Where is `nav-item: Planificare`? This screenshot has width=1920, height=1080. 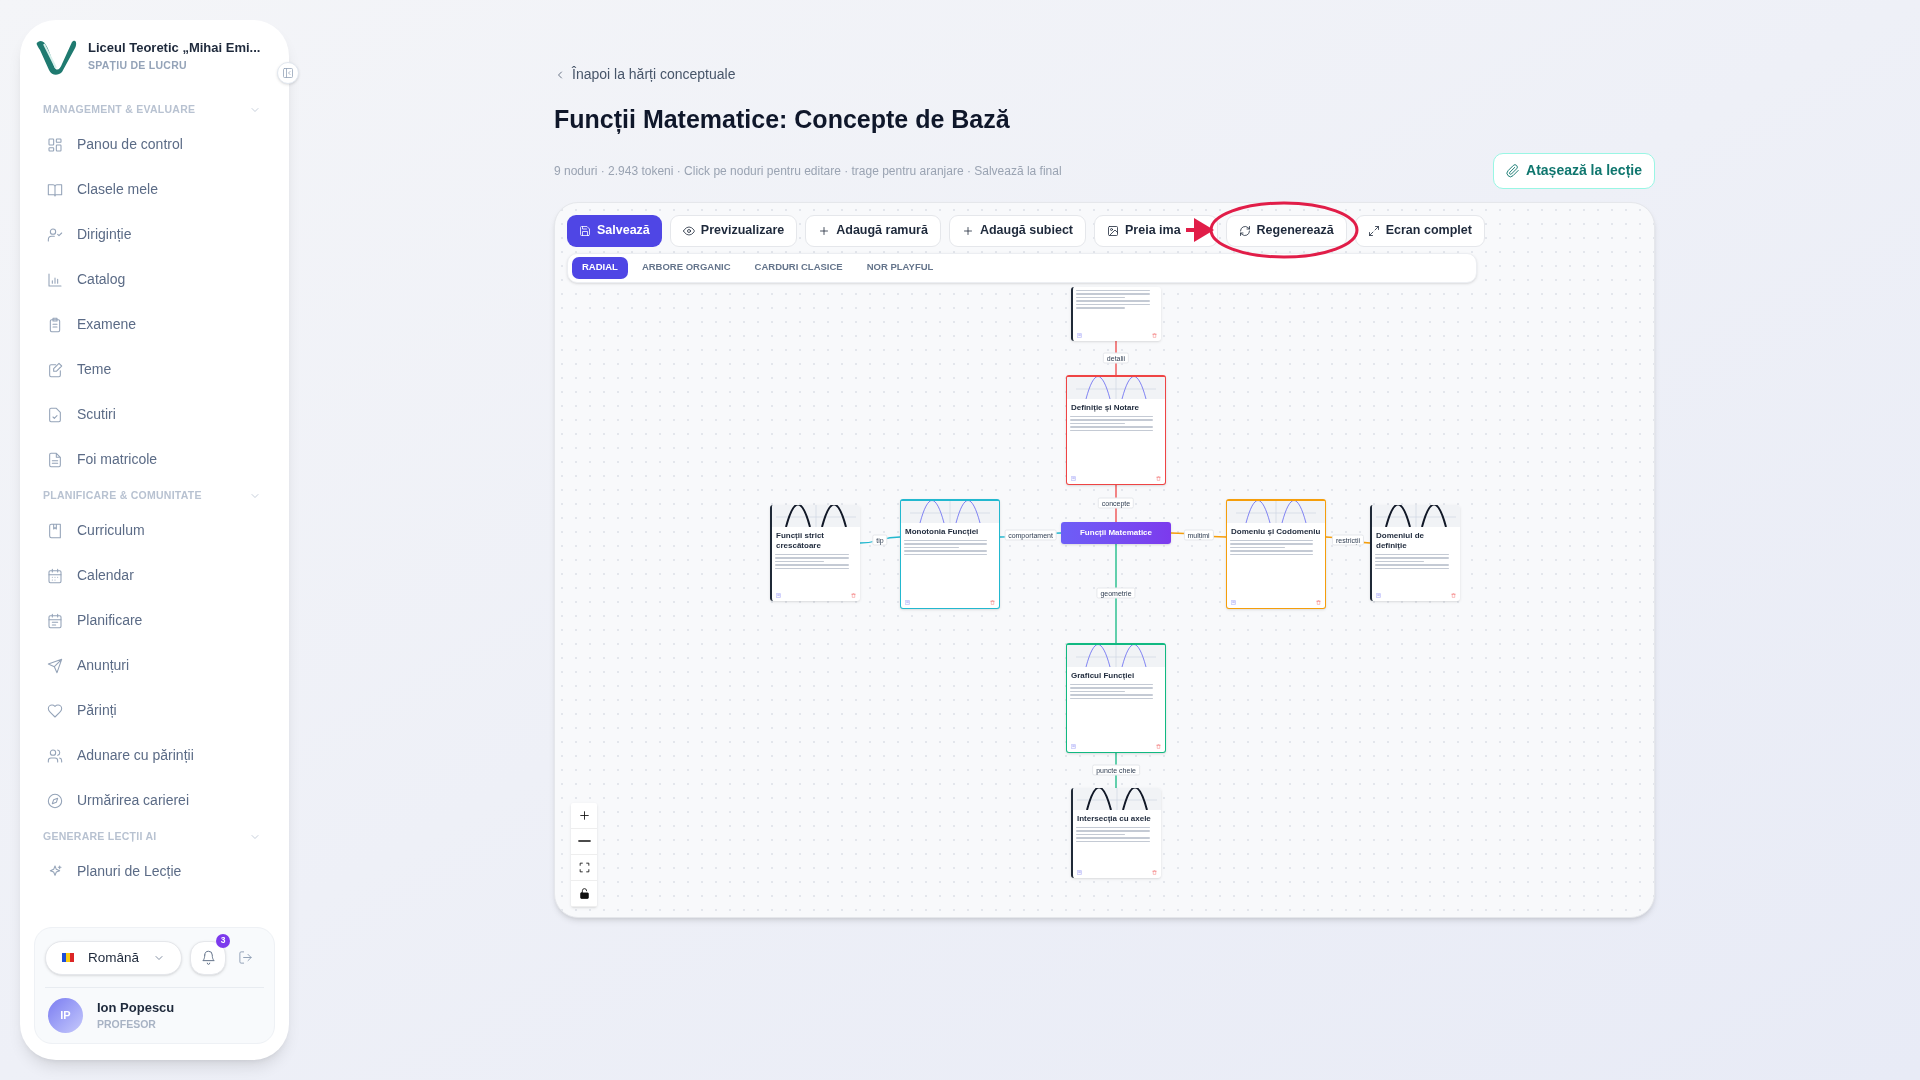 nav-item: Planificare is located at coordinates (154, 620).